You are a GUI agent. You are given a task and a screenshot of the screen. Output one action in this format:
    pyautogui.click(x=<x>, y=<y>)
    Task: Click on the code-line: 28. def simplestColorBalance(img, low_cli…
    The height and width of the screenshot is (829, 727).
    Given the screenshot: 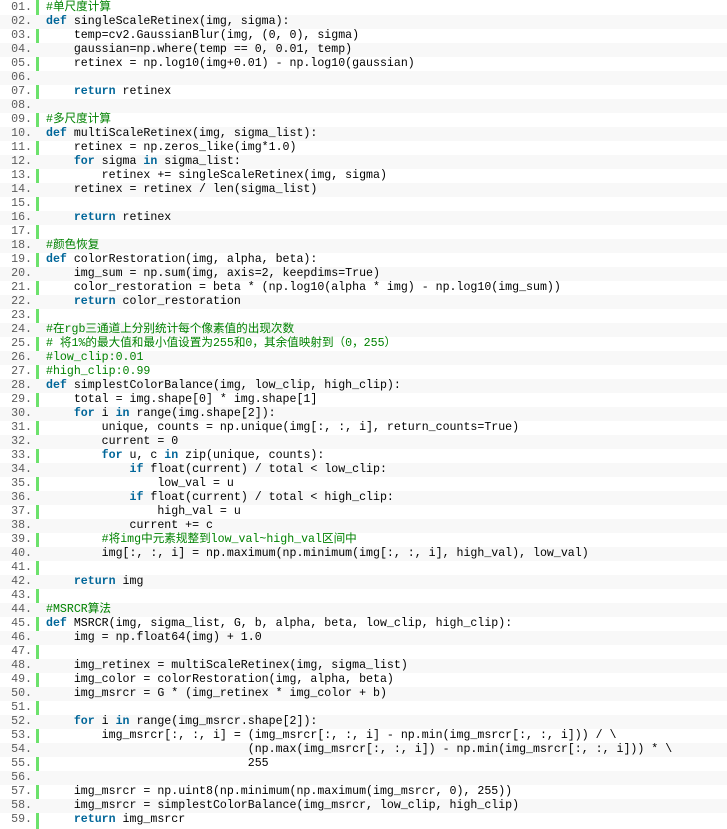 What is the action you would take?
    pyautogui.click(x=363, y=386)
    